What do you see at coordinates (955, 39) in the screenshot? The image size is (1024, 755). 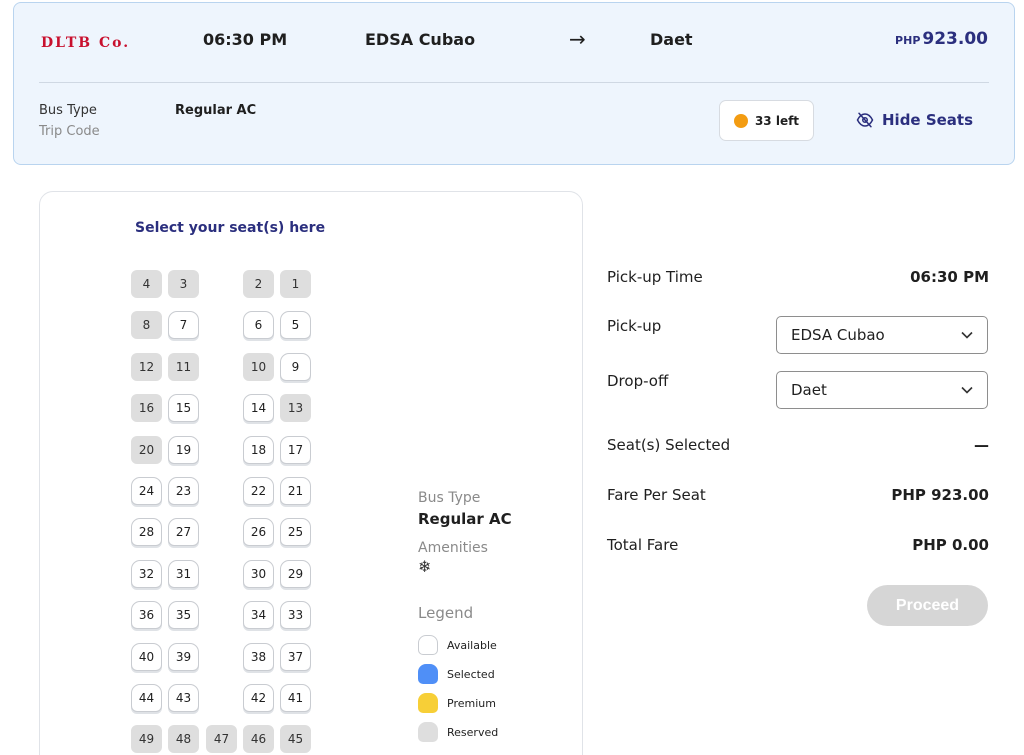 I see `price-amount: 923.00` at bounding box center [955, 39].